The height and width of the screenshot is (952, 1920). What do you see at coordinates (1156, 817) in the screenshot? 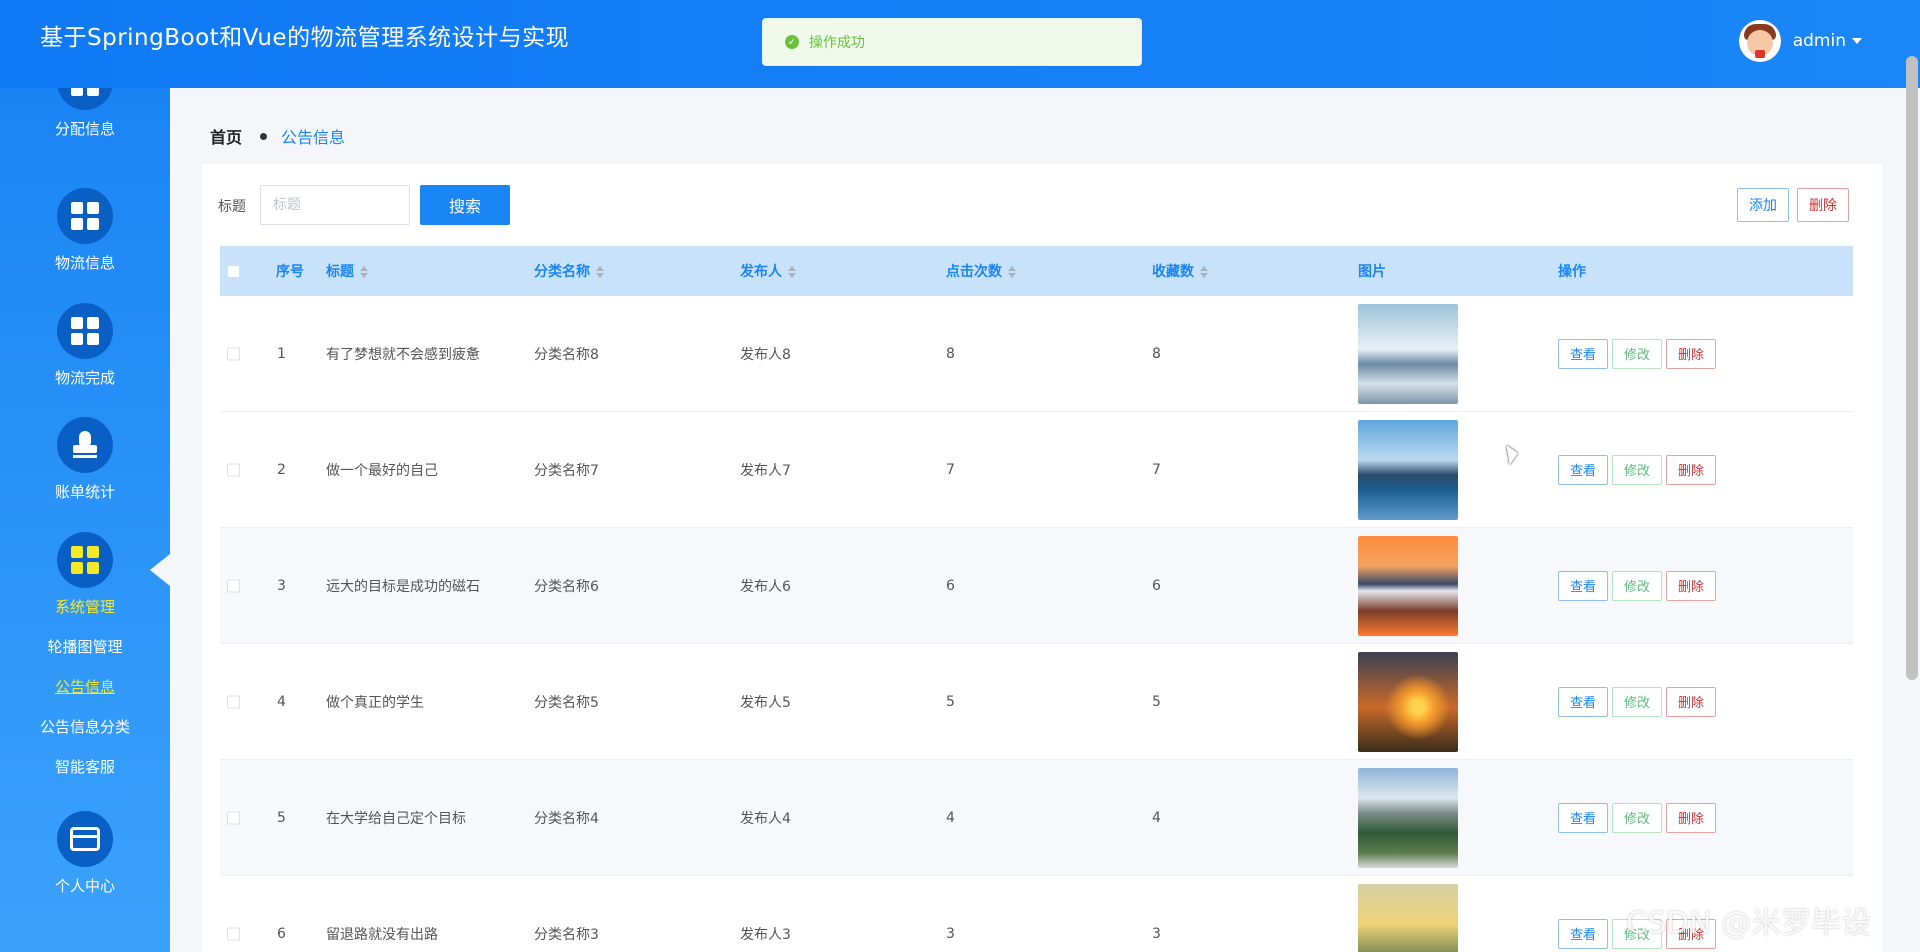
I see `cell-favorites: 4` at bounding box center [1156, 817].